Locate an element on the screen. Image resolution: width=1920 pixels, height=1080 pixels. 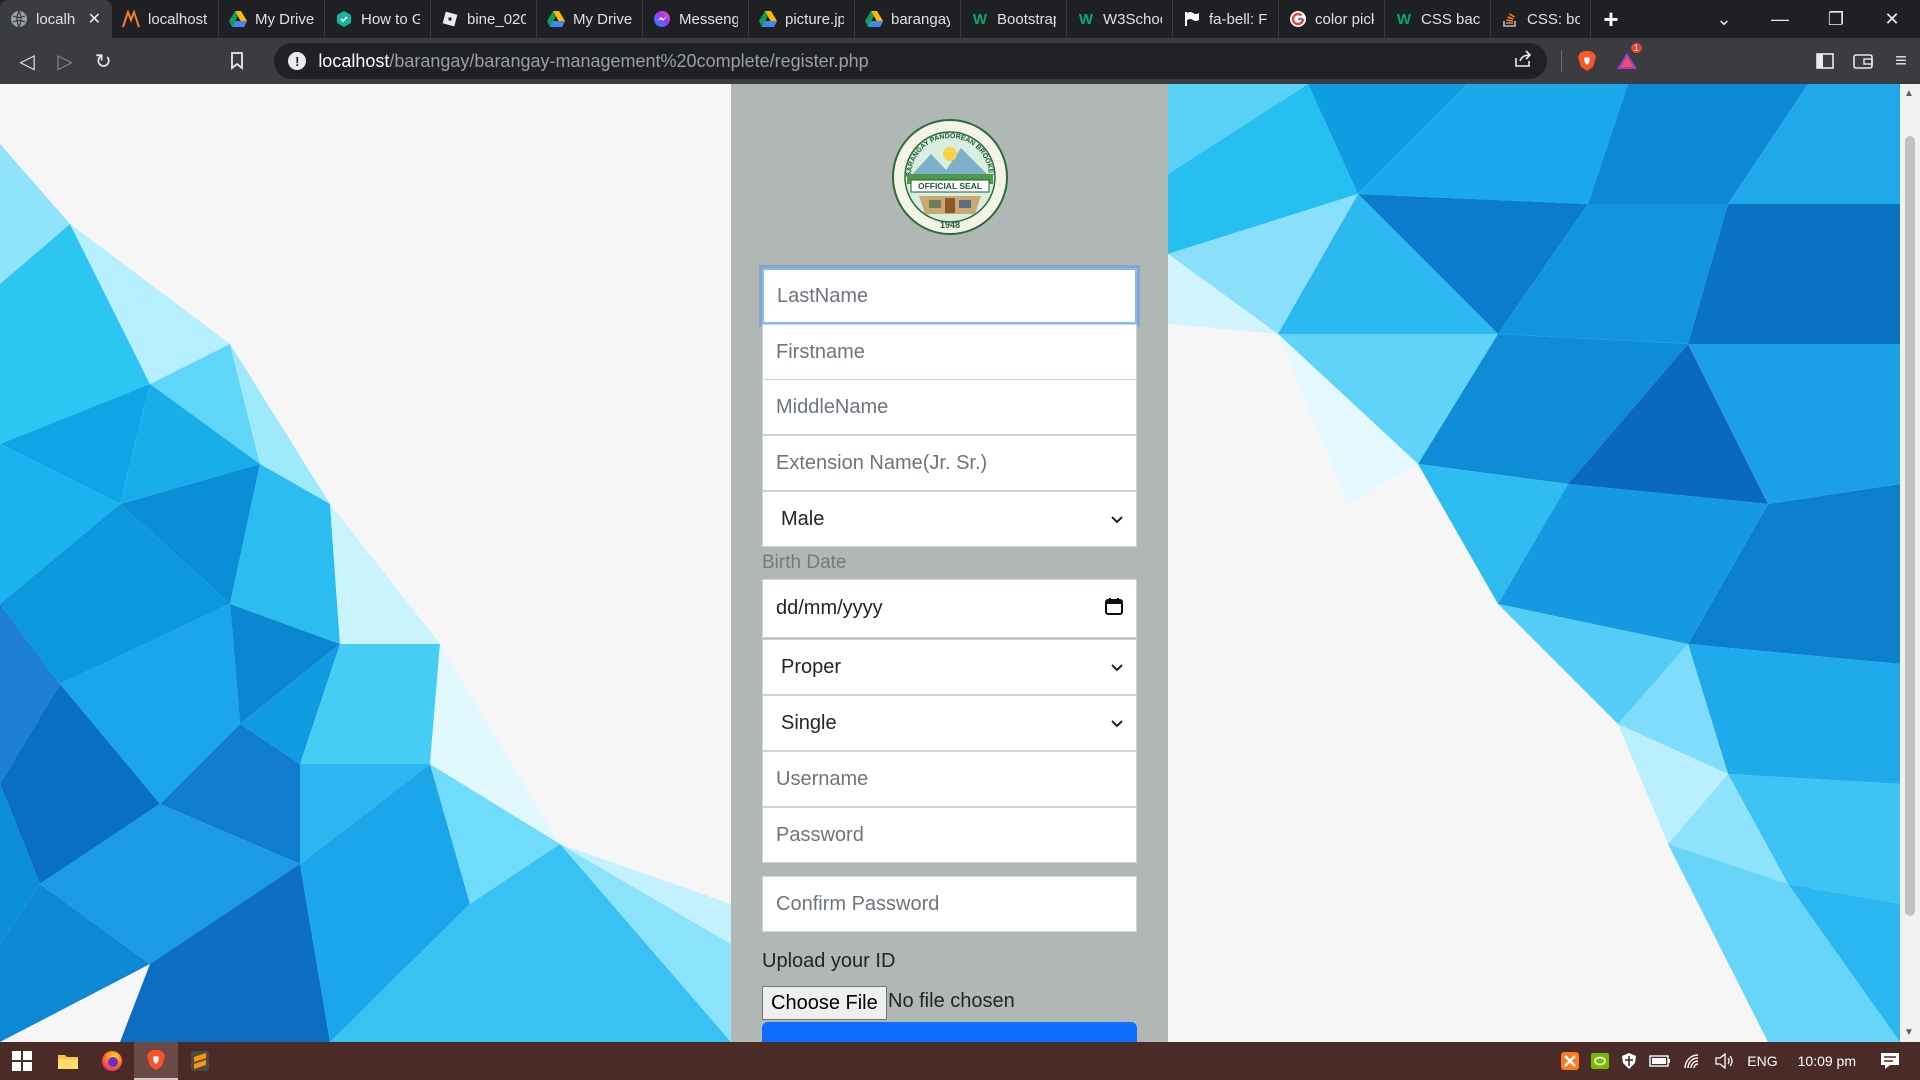
tab-label: barangay is located at coordinates (920, 19).